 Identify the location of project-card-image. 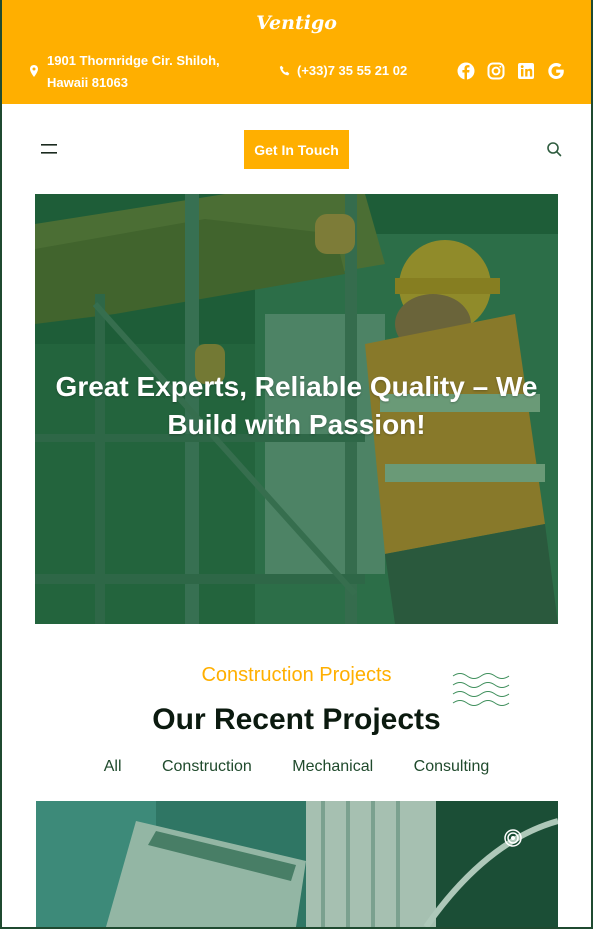
(297, 864).